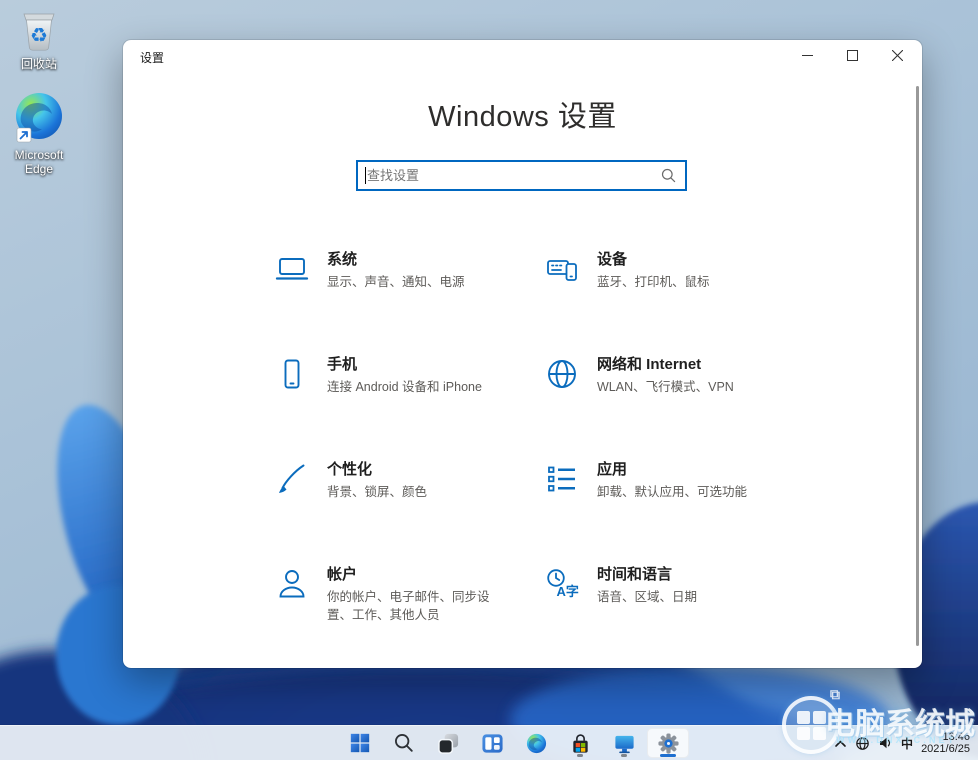 The height and width of the screenshot is (760, 978). What do you see at coordinates (561, 479) in the screenshot?
I see `apps-list-icon` at bounding box center [561, 479].